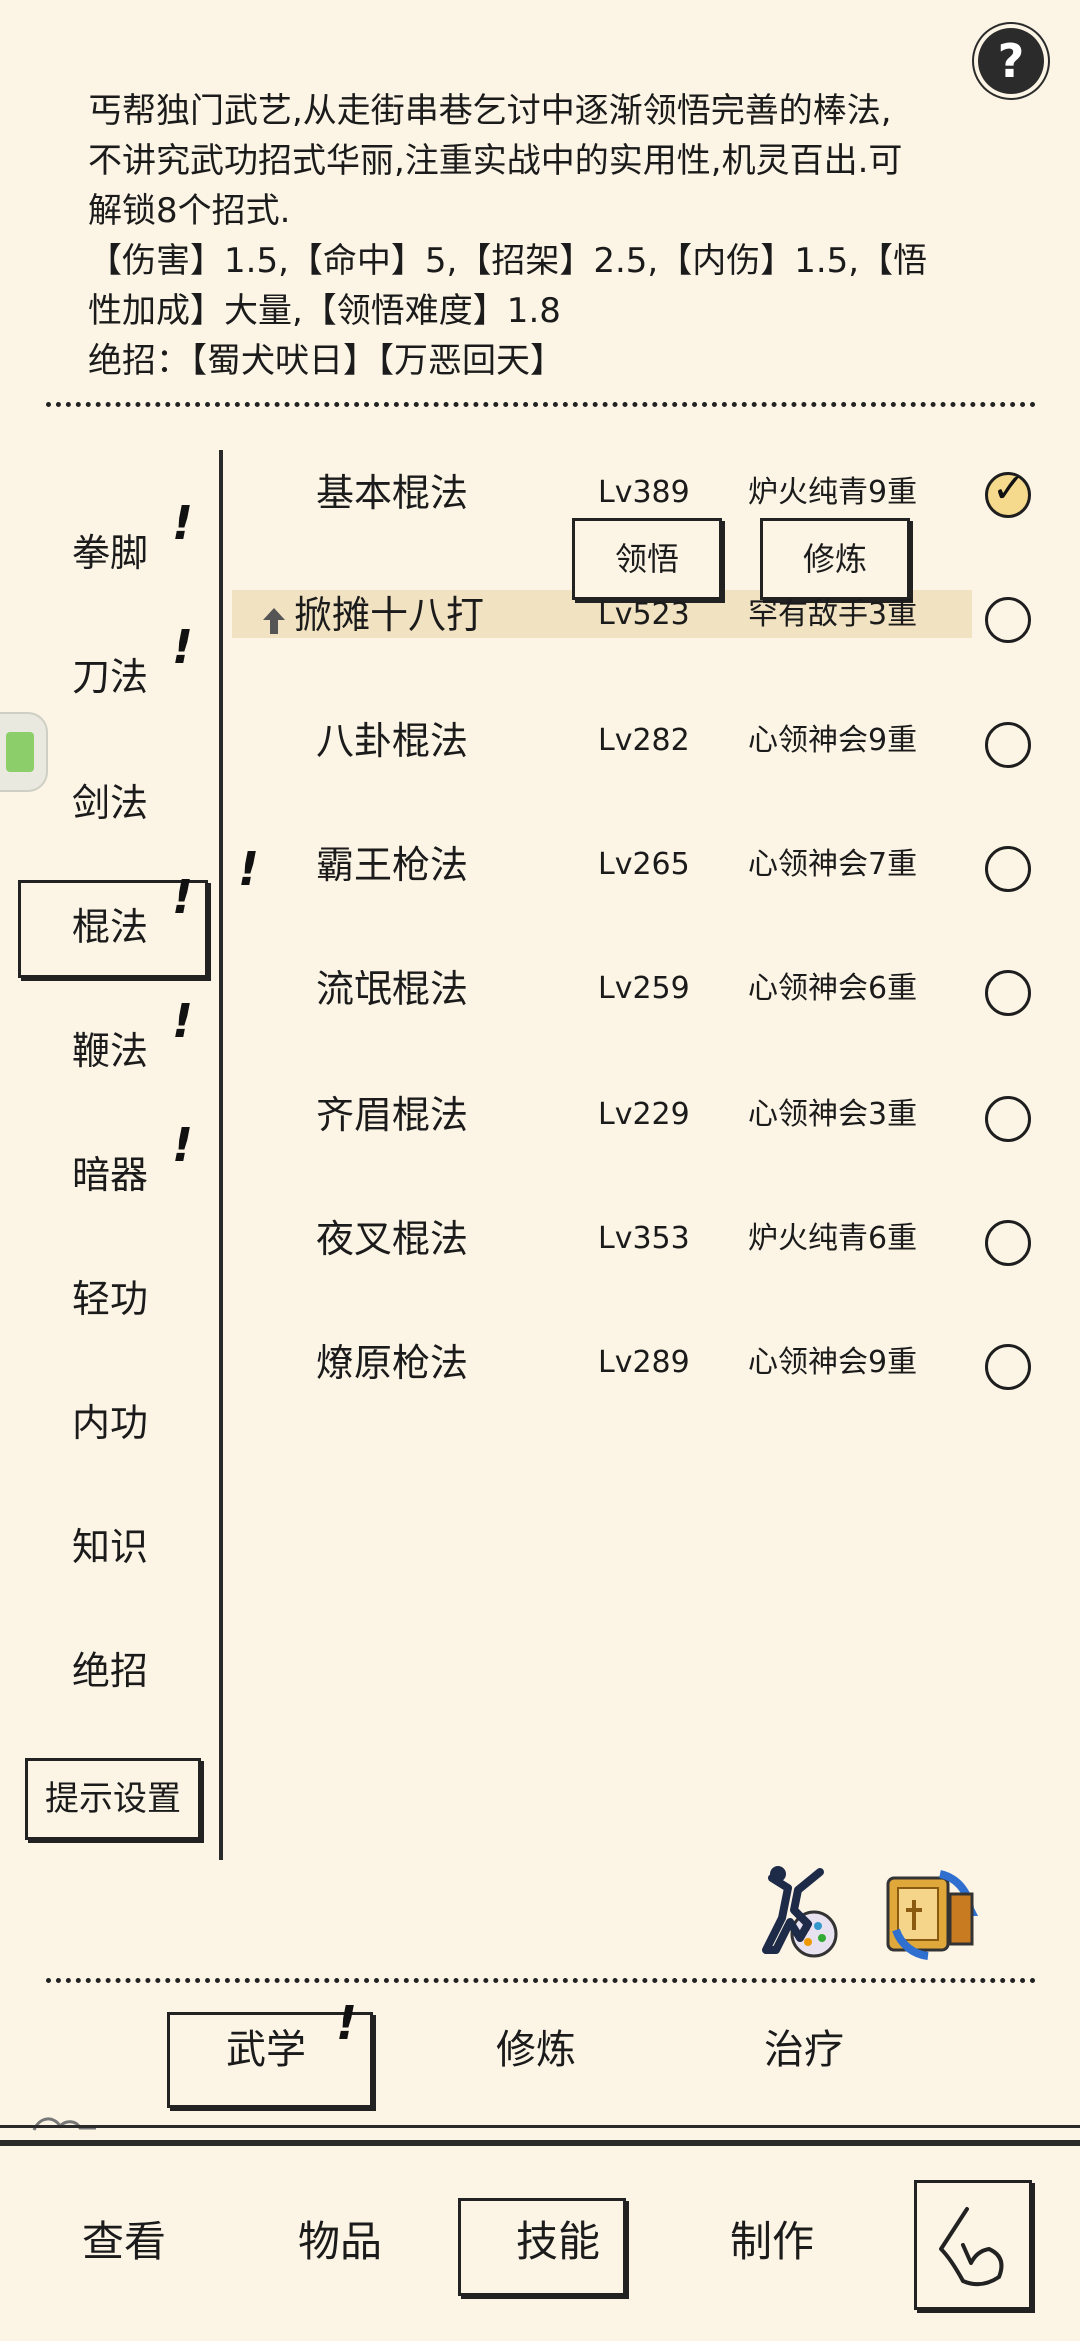 Image resolution: width=1080 pixels, height=2341 pixels. What do you see at coordinates (833, 492) in the screenshot?
I see `skill-rank: 炉火纯青9重` at bounding box center [833, 492].